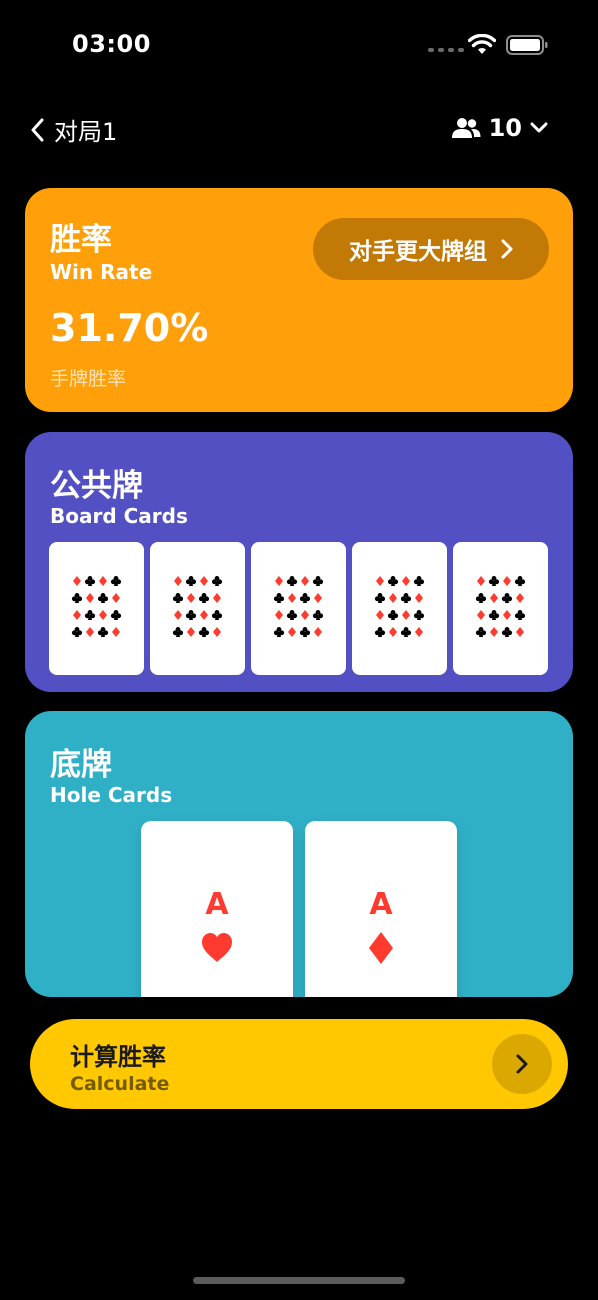 Image resolution: width=598 pixels, height=1300 pixels. Describe the element at coordinates (96, 486) in the screenshot. I see `board-cards-title: 公共牌` at that location.